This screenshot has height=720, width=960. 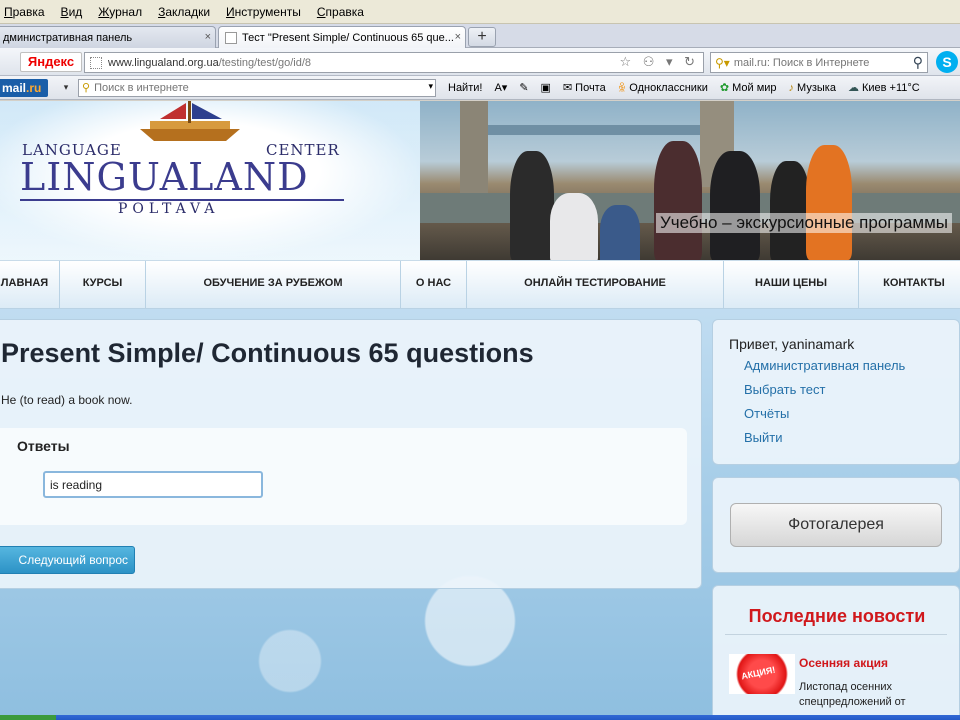 I want to click on news-item-title: Осенняя акция, so click(x=843, y=663).